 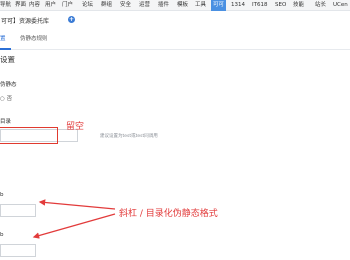 What do you see at coordinates (106, 5) in the screenshot?
I see `nav-item-qunzu: 群组` at bounding box center [106, 5].